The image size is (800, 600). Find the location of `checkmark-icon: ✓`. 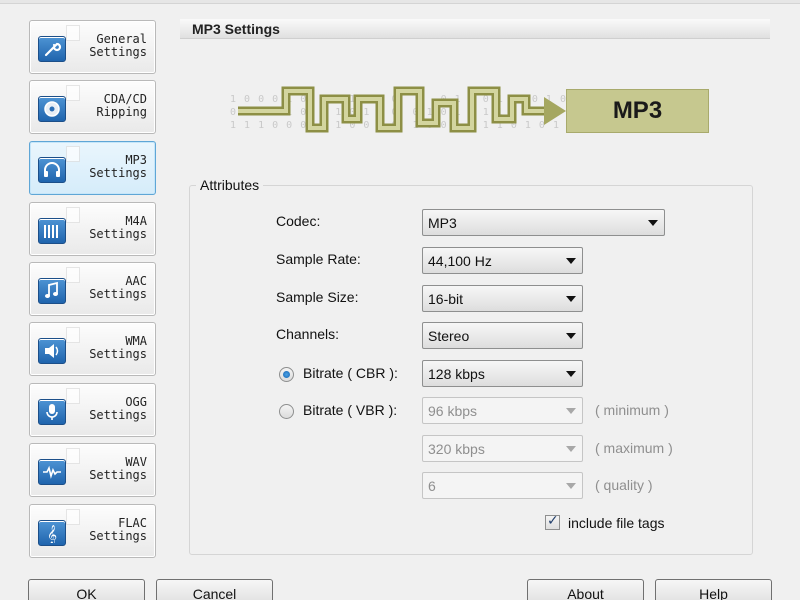

checkmark-icon: ✓ is located at coordinates (553, 521).